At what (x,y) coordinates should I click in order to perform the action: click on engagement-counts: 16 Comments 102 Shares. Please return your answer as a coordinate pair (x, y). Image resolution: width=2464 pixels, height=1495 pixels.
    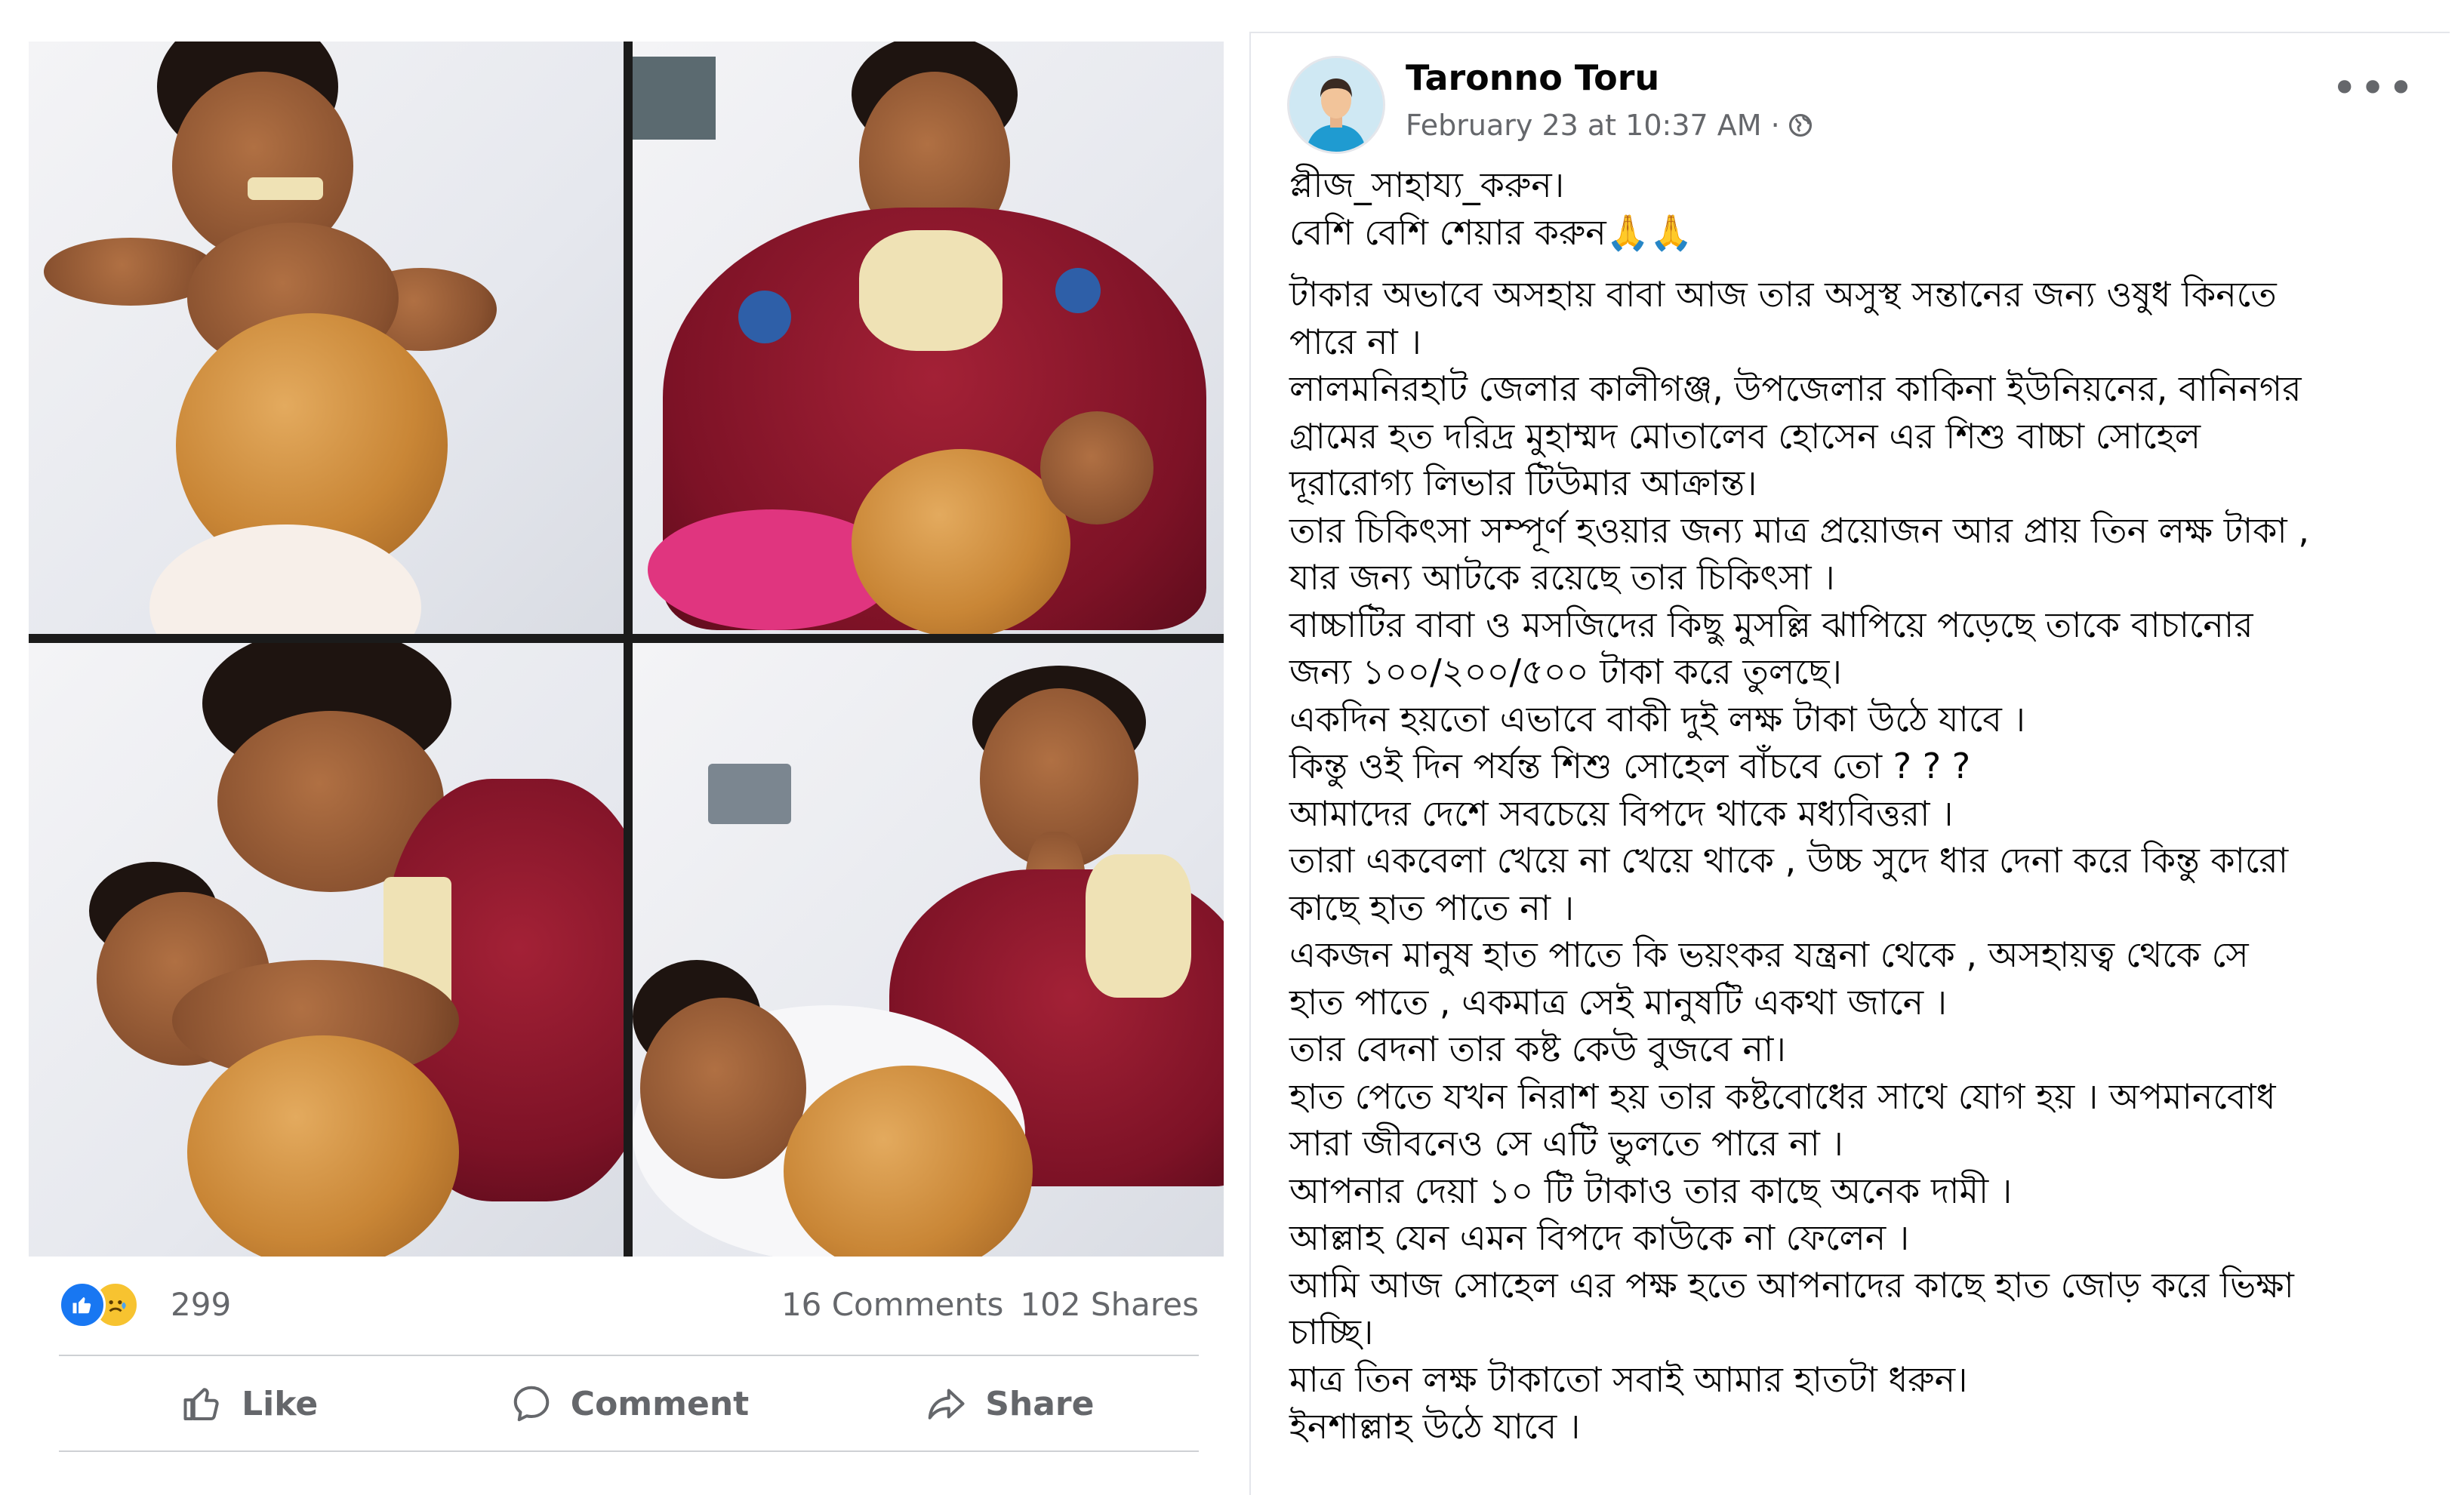
    Looking at the image, I should click on (990, 1304).